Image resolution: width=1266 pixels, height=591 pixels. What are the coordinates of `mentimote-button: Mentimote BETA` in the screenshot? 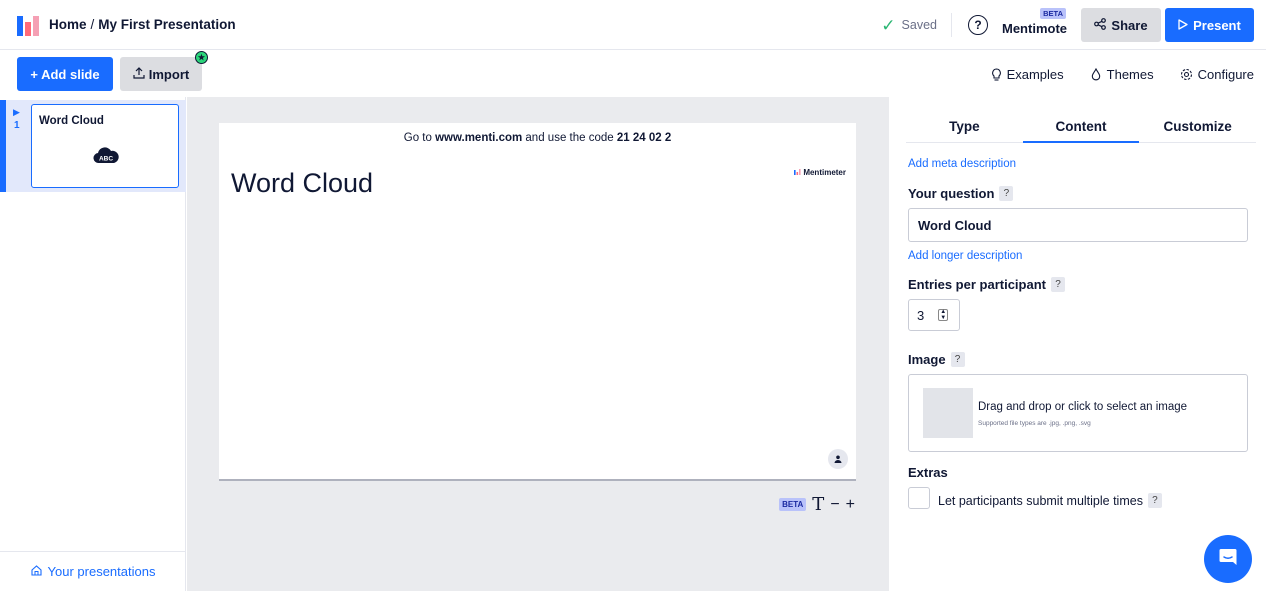 It's located at (1034, 21).